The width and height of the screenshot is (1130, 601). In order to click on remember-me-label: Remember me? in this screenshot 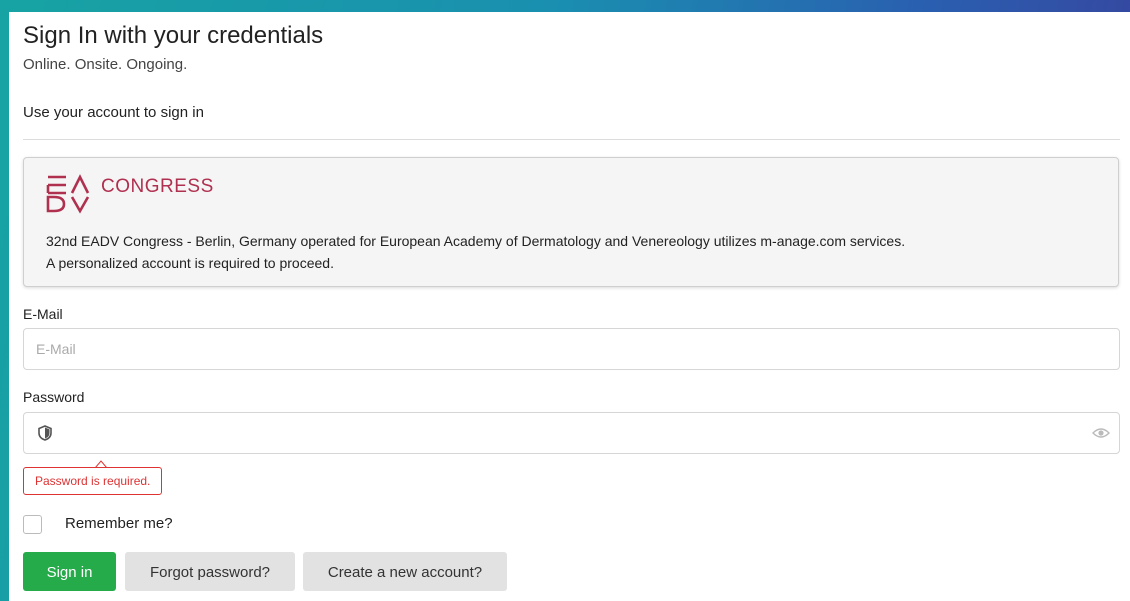, I will do `click(119, 523)`.